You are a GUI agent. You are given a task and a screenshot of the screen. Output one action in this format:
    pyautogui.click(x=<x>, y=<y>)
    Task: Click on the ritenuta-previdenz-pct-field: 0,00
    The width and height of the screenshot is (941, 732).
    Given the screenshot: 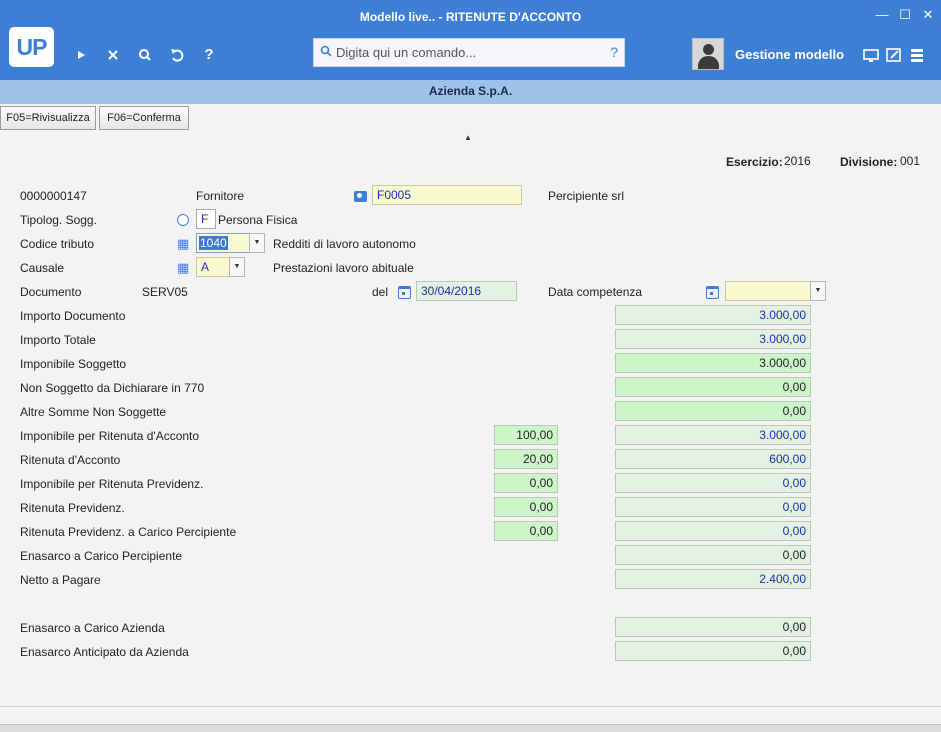 What is the action you would take?
    pyautogui.click(x=526, y=507)
    